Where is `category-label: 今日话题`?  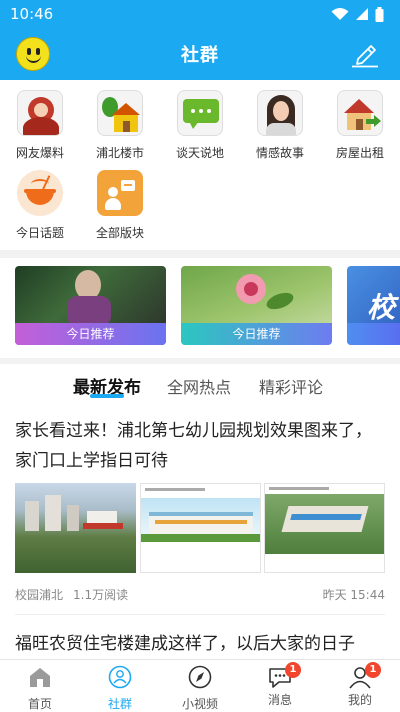
category-label: 今日话题 is located at coordinates (39, 233).